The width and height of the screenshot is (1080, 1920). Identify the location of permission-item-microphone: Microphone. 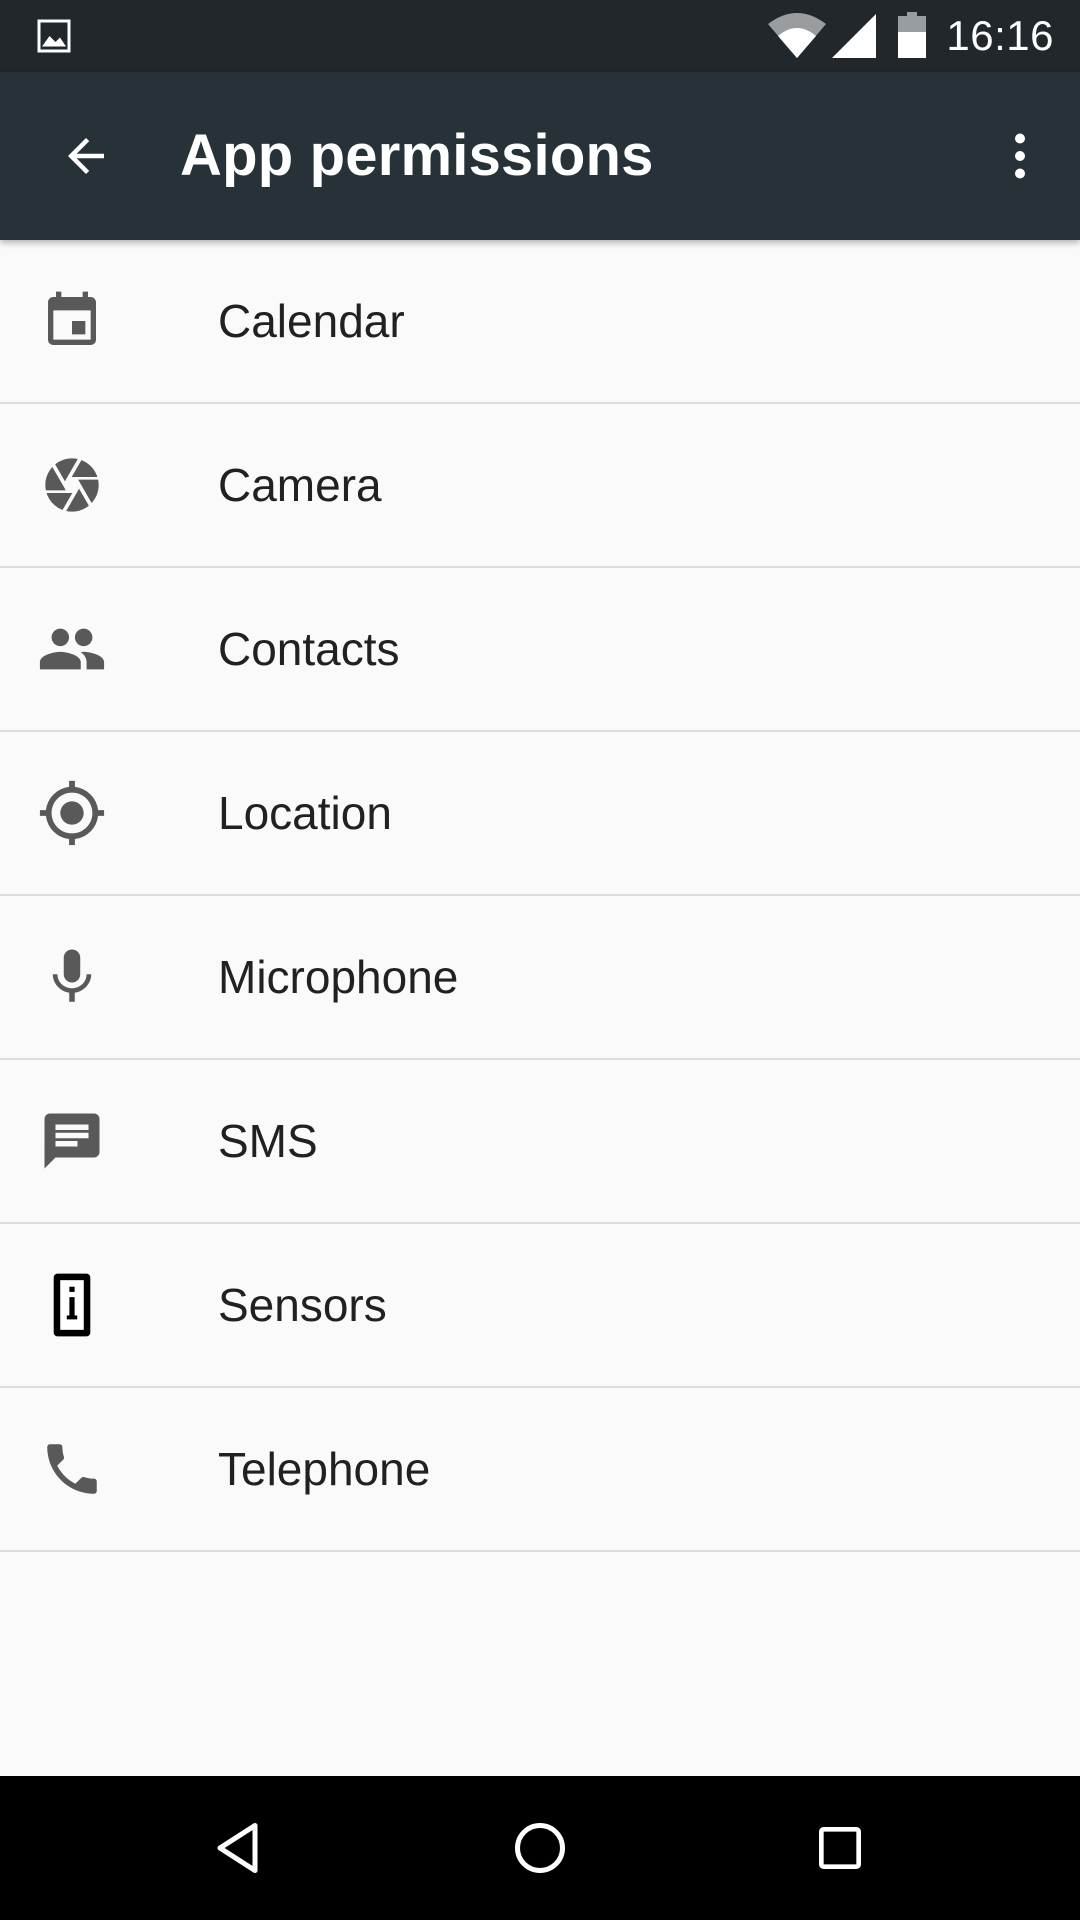
(540, 978).